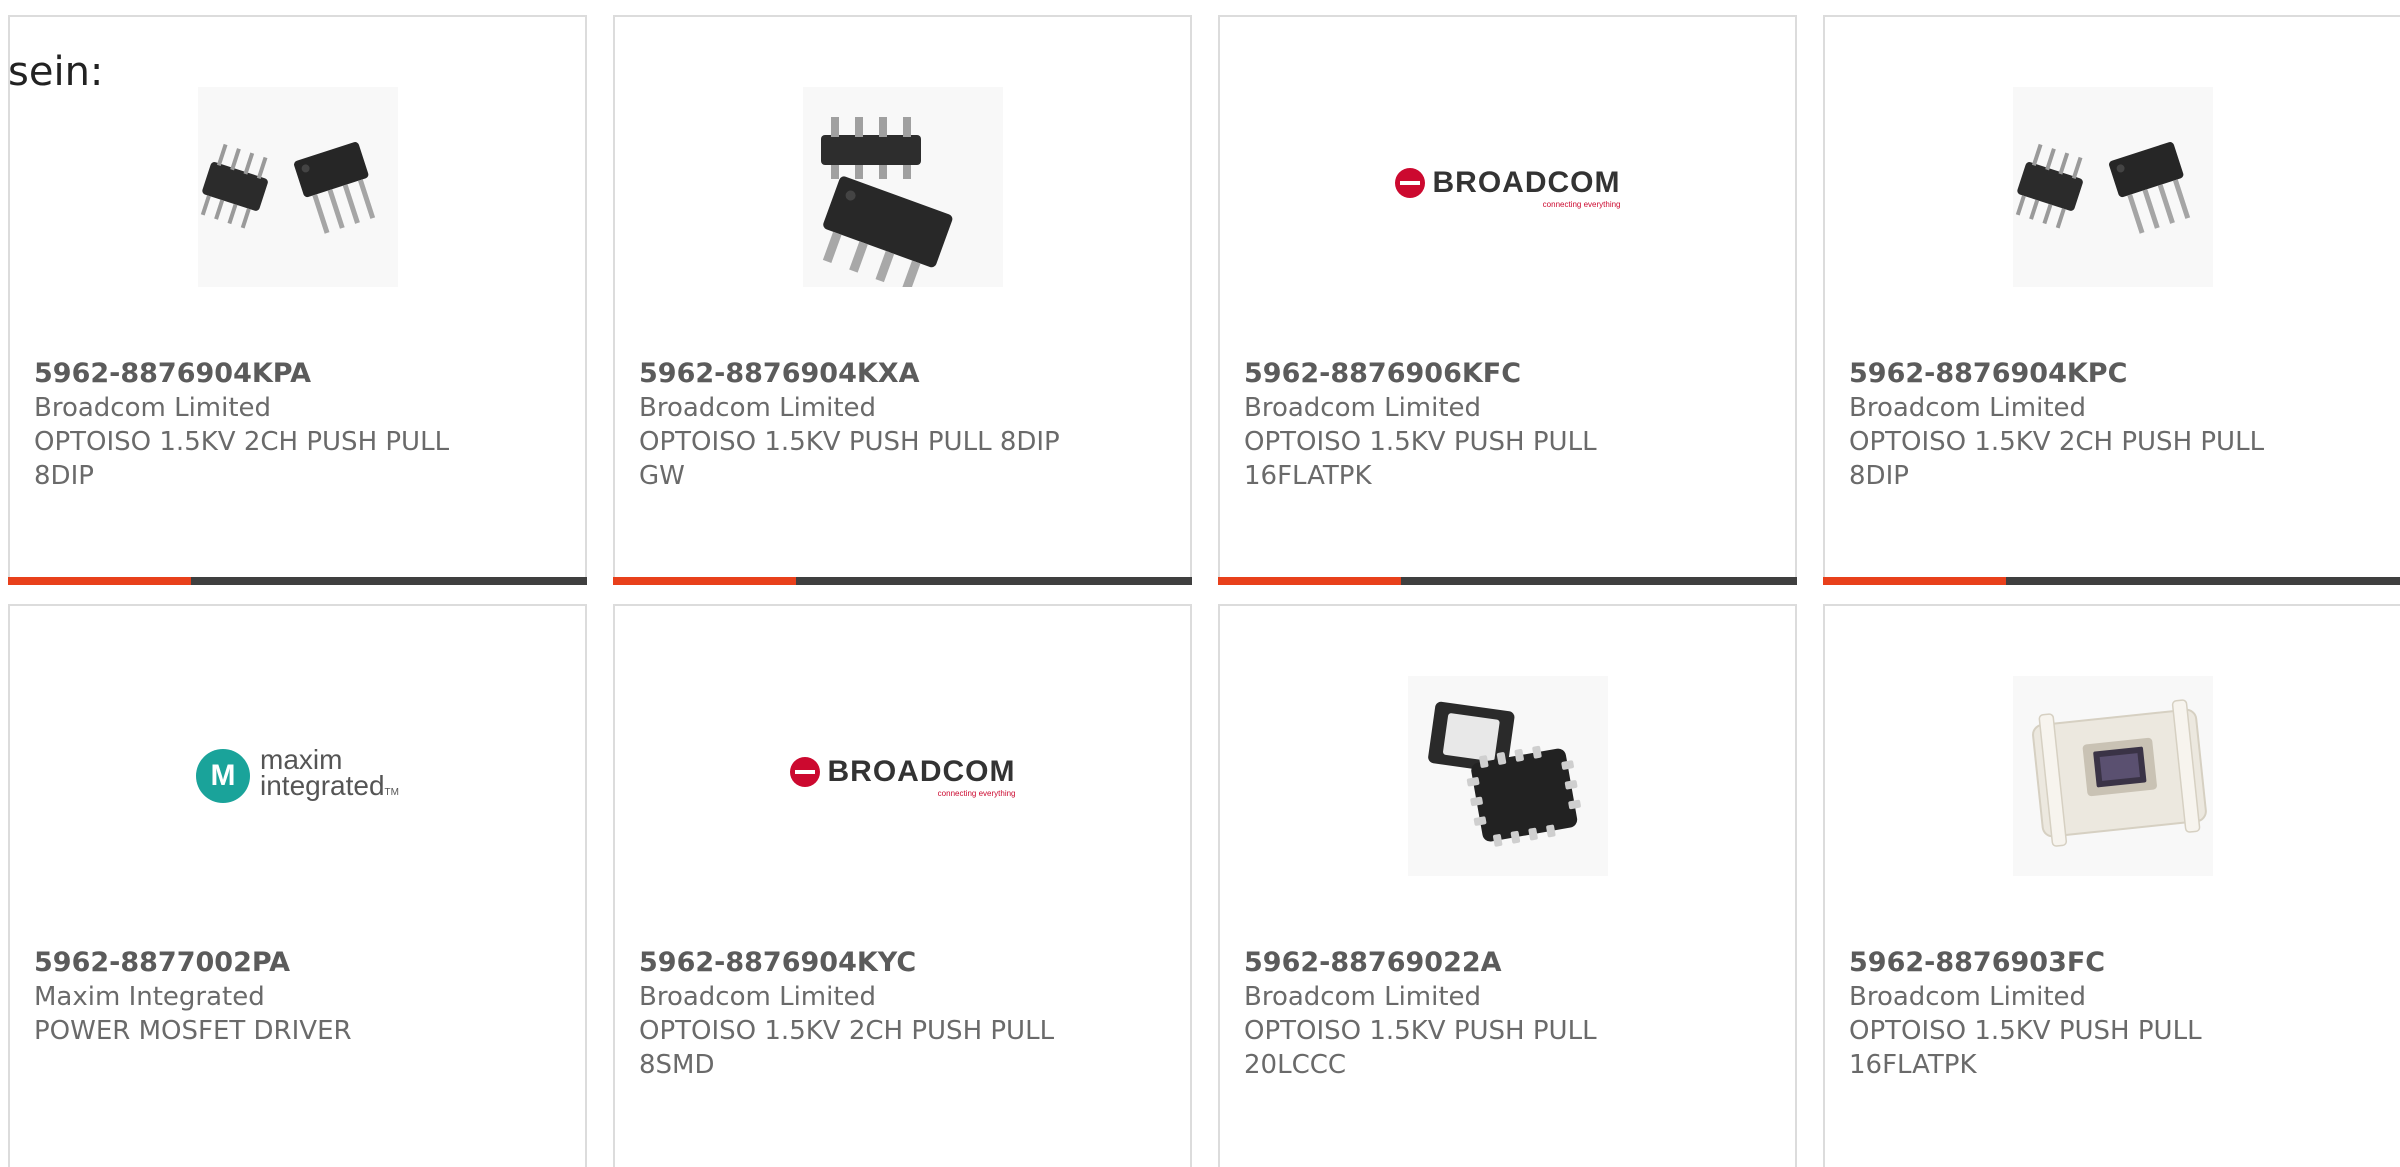  Describe the element at coordinates (254, 963) in the screenshot. I see `part-number-link: 5962-8877002PA` at that location.